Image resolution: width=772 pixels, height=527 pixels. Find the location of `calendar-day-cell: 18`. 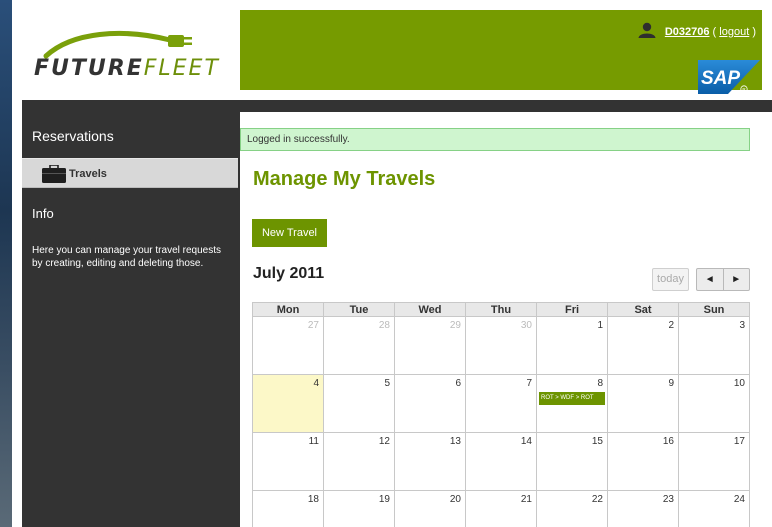

calendar-day-cell: 18 is located at coordinates (288, 508).